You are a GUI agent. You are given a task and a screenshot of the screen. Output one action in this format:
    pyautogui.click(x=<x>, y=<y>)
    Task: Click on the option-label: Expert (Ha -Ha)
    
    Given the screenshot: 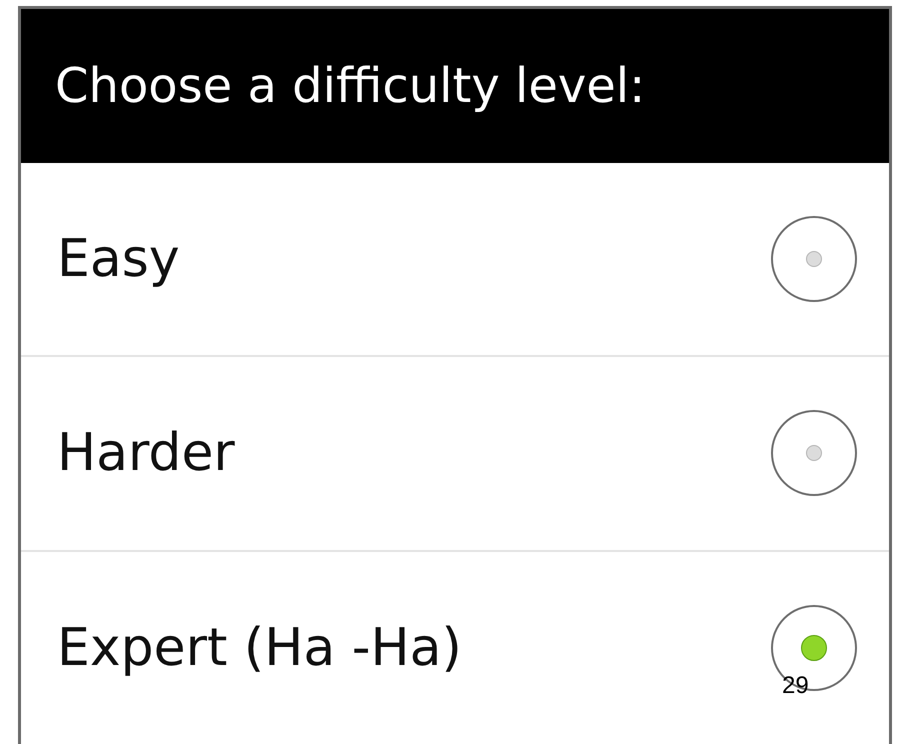 What is the action you would take?
    pyautogui.click(x=259, y=648)
    